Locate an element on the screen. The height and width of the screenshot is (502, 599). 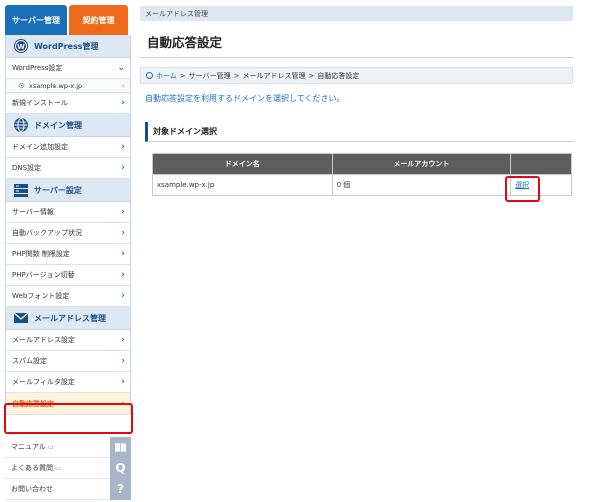
section-mail-title: メールアドレス管理 is located at coordinates (70, 318).